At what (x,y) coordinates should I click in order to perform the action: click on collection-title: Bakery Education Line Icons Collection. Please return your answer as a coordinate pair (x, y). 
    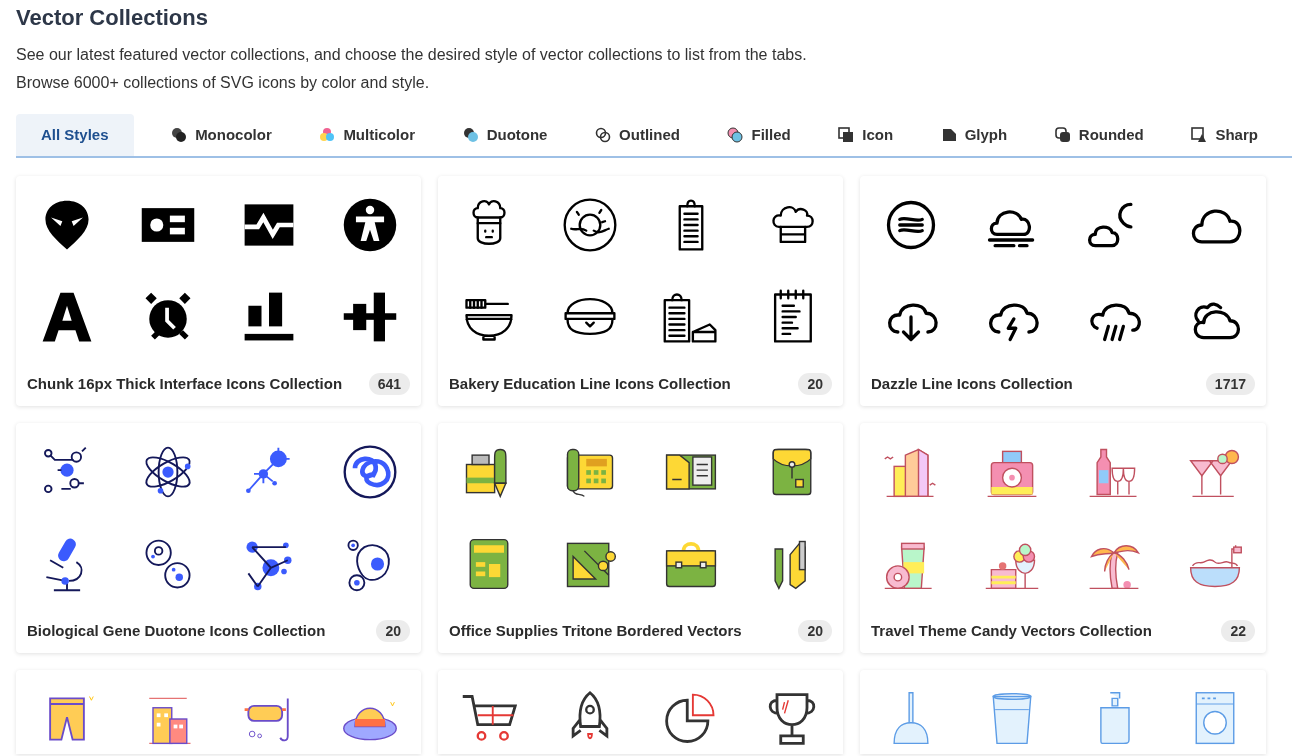
    Looking at the image, I should click on (590, 384).